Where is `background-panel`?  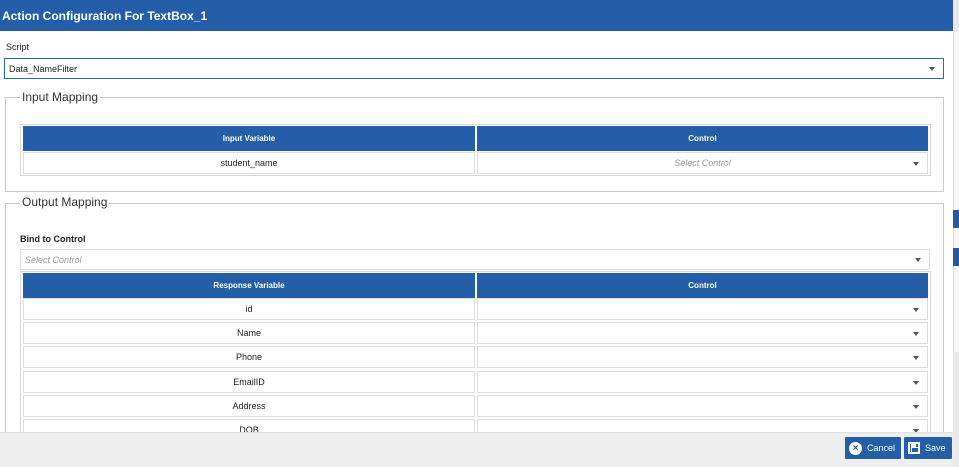
background-panel is located at coordinates (956, 192).